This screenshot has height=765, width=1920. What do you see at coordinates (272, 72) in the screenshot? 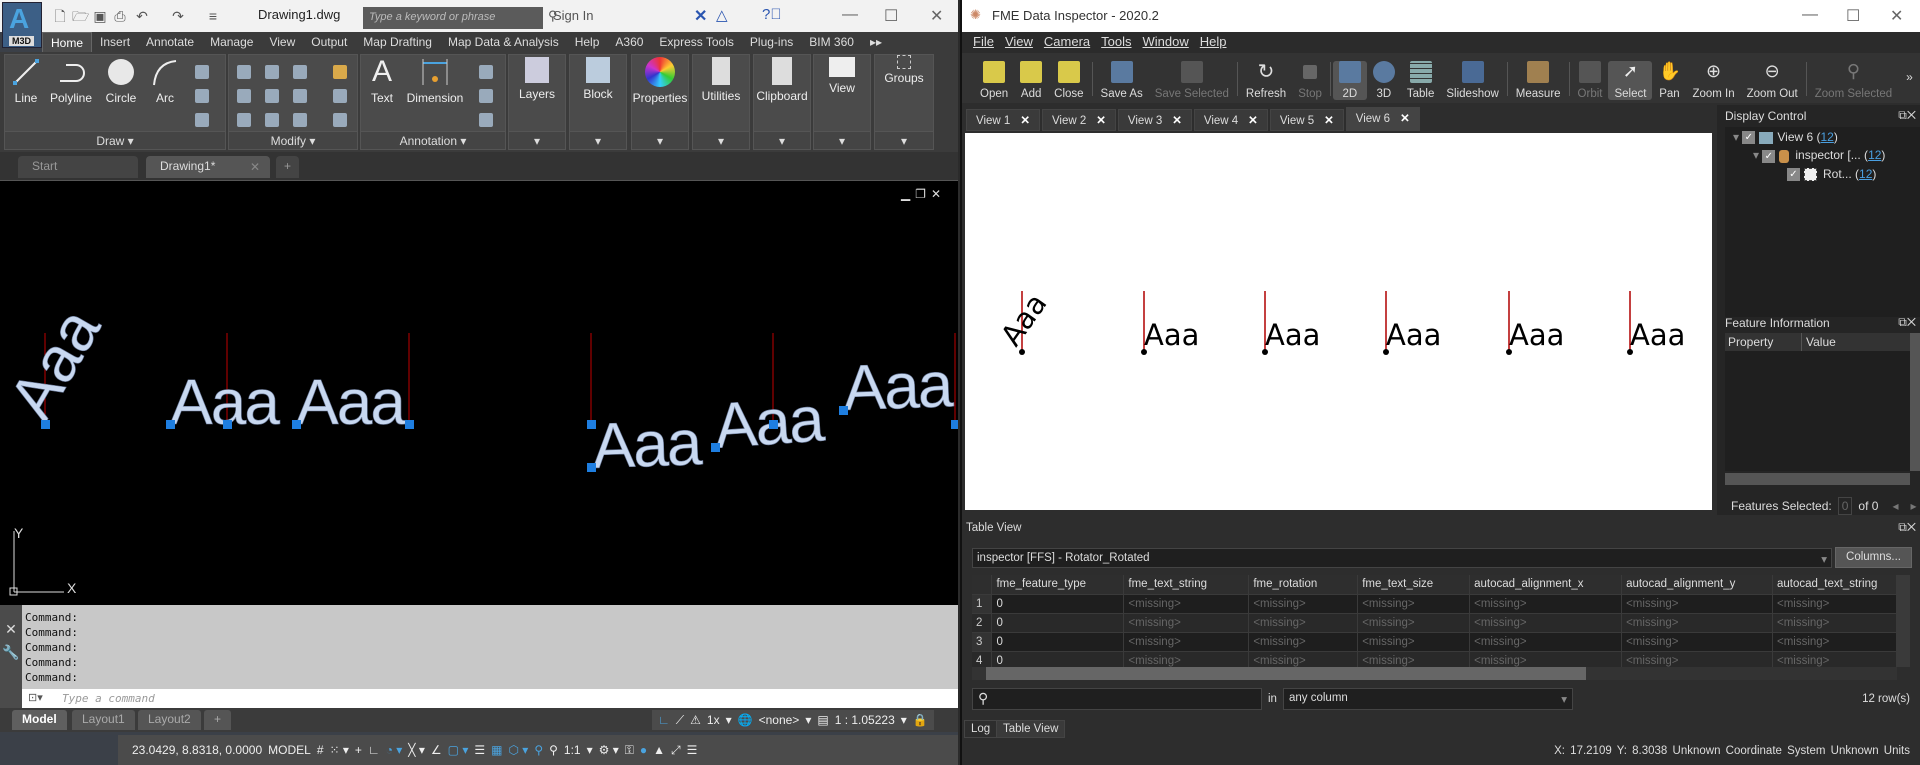
I see `rotate-icon` at bounding box center [272, 72].